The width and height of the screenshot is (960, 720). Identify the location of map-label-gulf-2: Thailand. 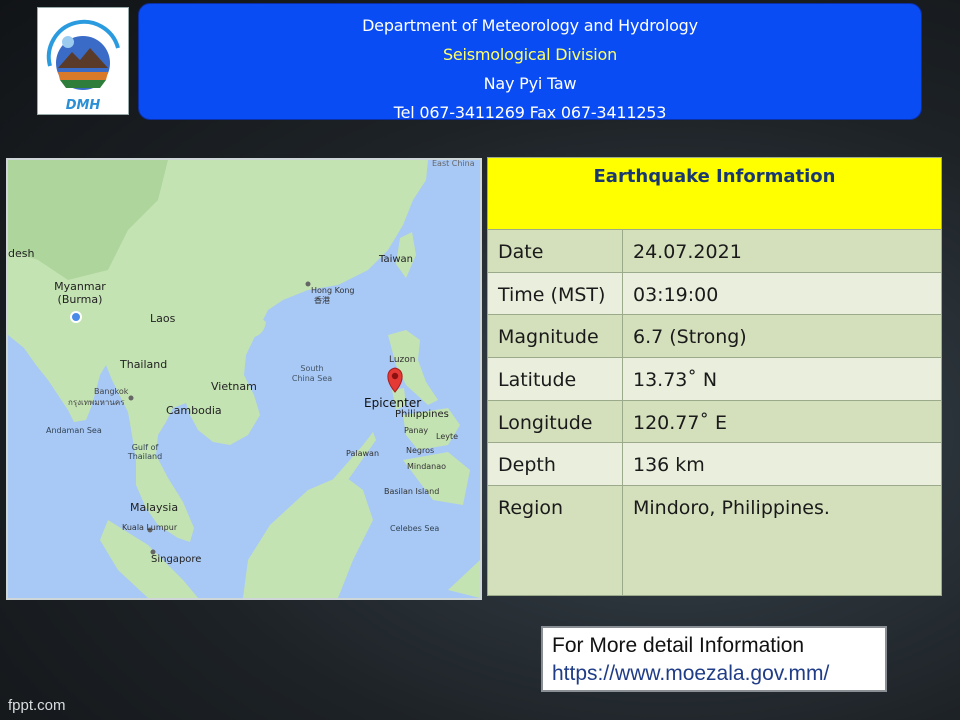
(144, 456).